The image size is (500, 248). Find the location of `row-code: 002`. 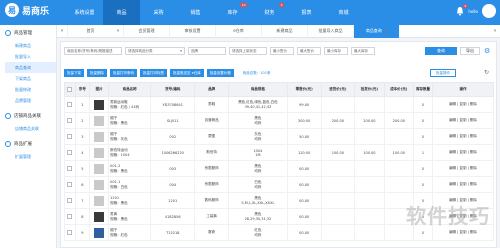

row-code: 002 is located at coordinates (173, 136).